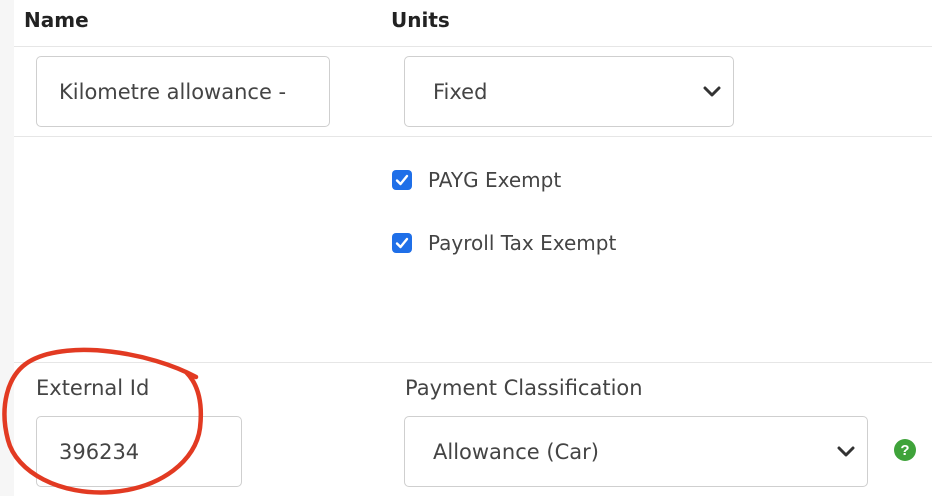 The height and width of the screenshot is (496, 932). I want to click on name-input-value: Kilometre allowance -, so click(173, 91).